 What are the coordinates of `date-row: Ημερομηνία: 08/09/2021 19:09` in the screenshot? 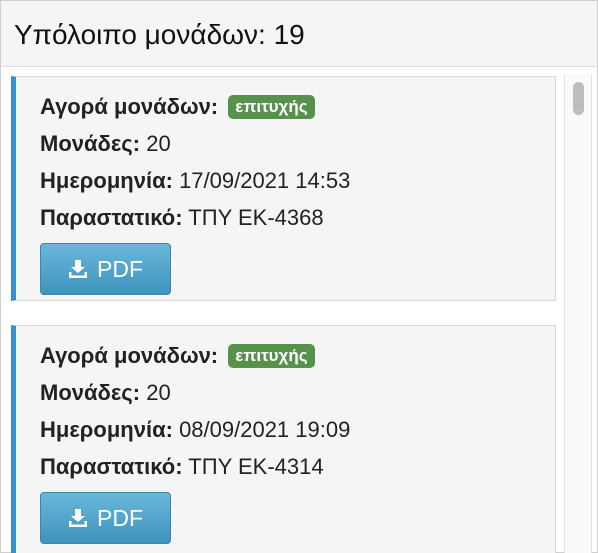 It's located at (297, 433).